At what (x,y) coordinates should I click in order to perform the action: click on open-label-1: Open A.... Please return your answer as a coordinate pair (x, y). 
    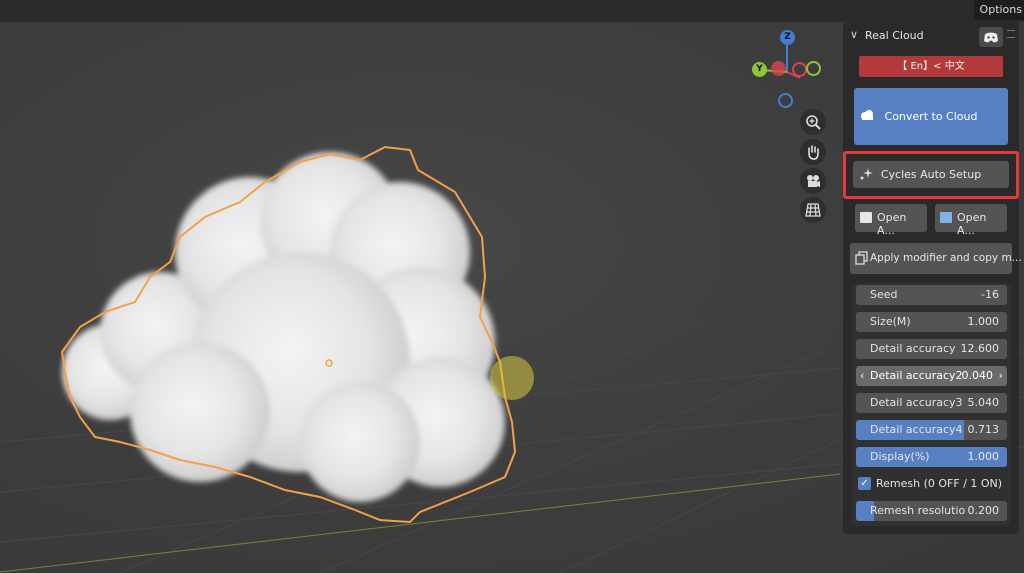
    Looking at the image, I should click on (892, 224).